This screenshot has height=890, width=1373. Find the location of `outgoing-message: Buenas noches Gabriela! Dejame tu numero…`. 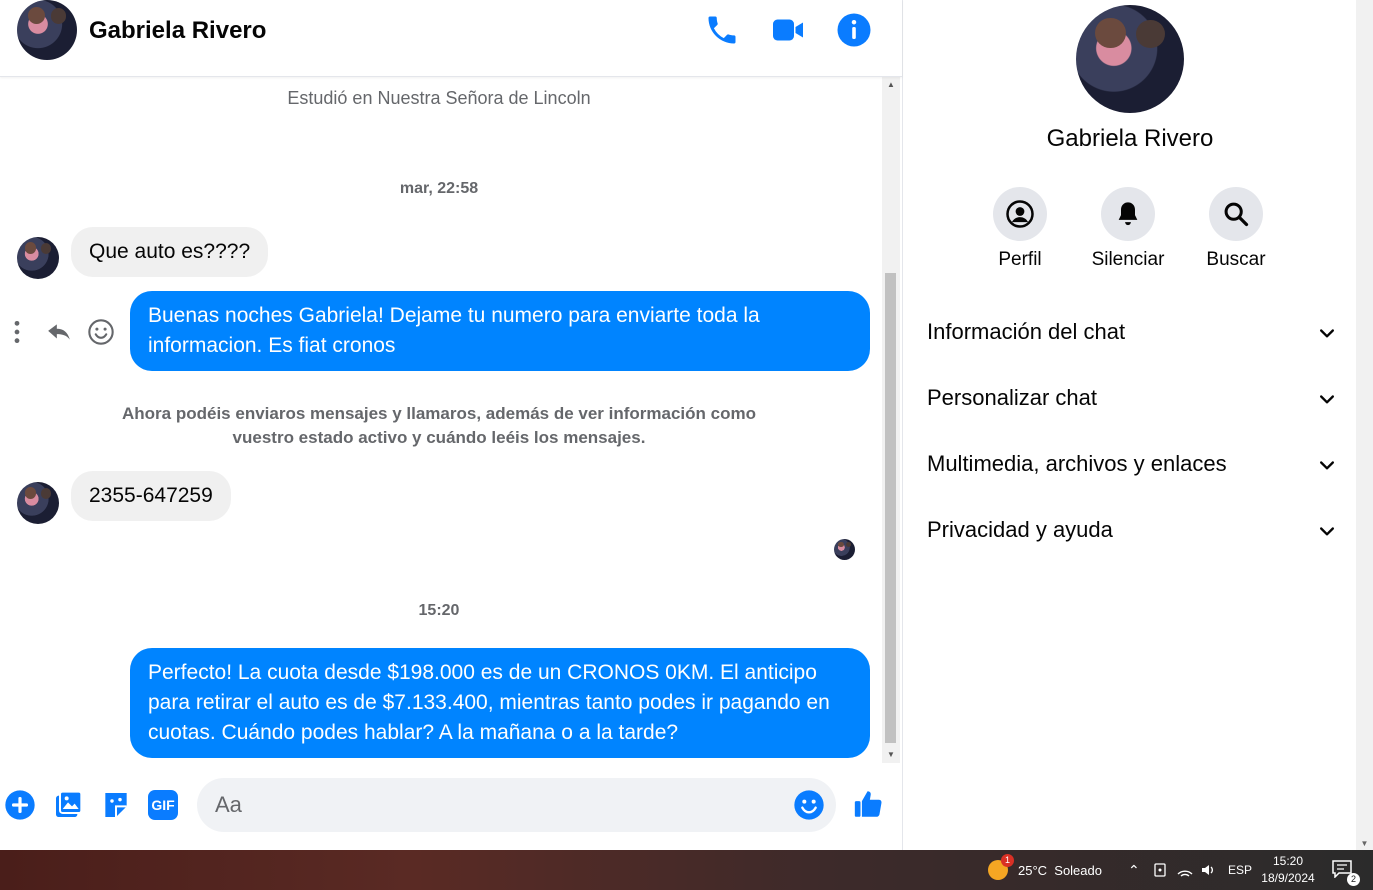

outgoing-message: Buenas noches Gabriela! Dejame tu numero… is located at coordinates (500, 331).